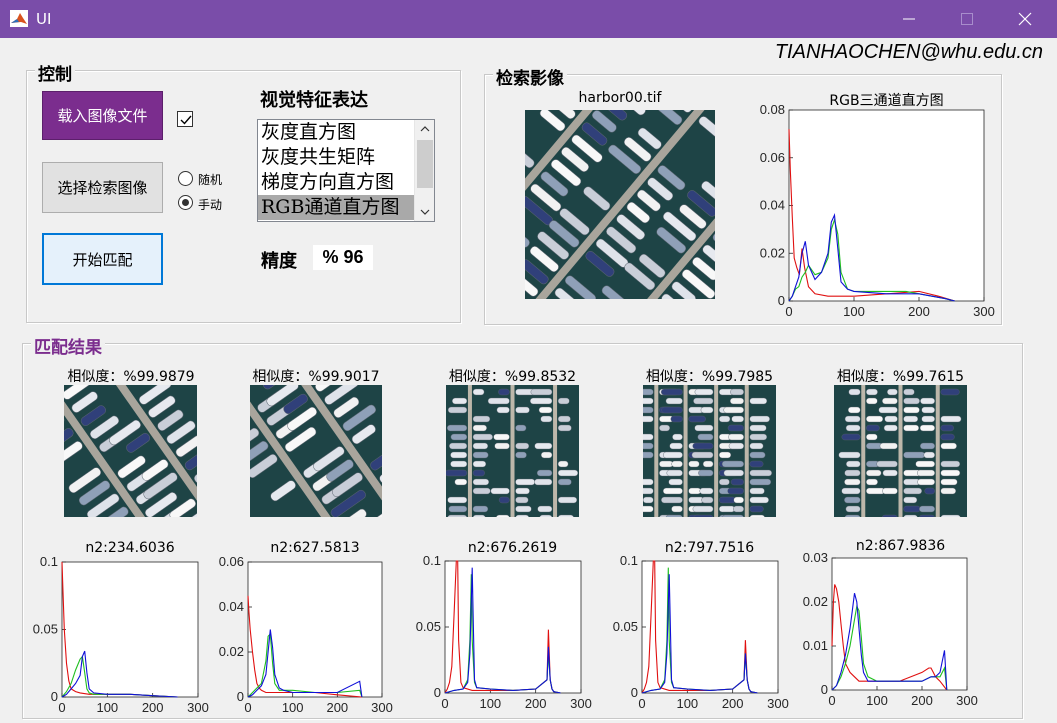 Image resolution: width=1057 pixels, height=723 pixels. What do you see at coordinates (210, 180) in the screenshot?
I see `radio-random-label: 随机` at bounding box center [210, 180].